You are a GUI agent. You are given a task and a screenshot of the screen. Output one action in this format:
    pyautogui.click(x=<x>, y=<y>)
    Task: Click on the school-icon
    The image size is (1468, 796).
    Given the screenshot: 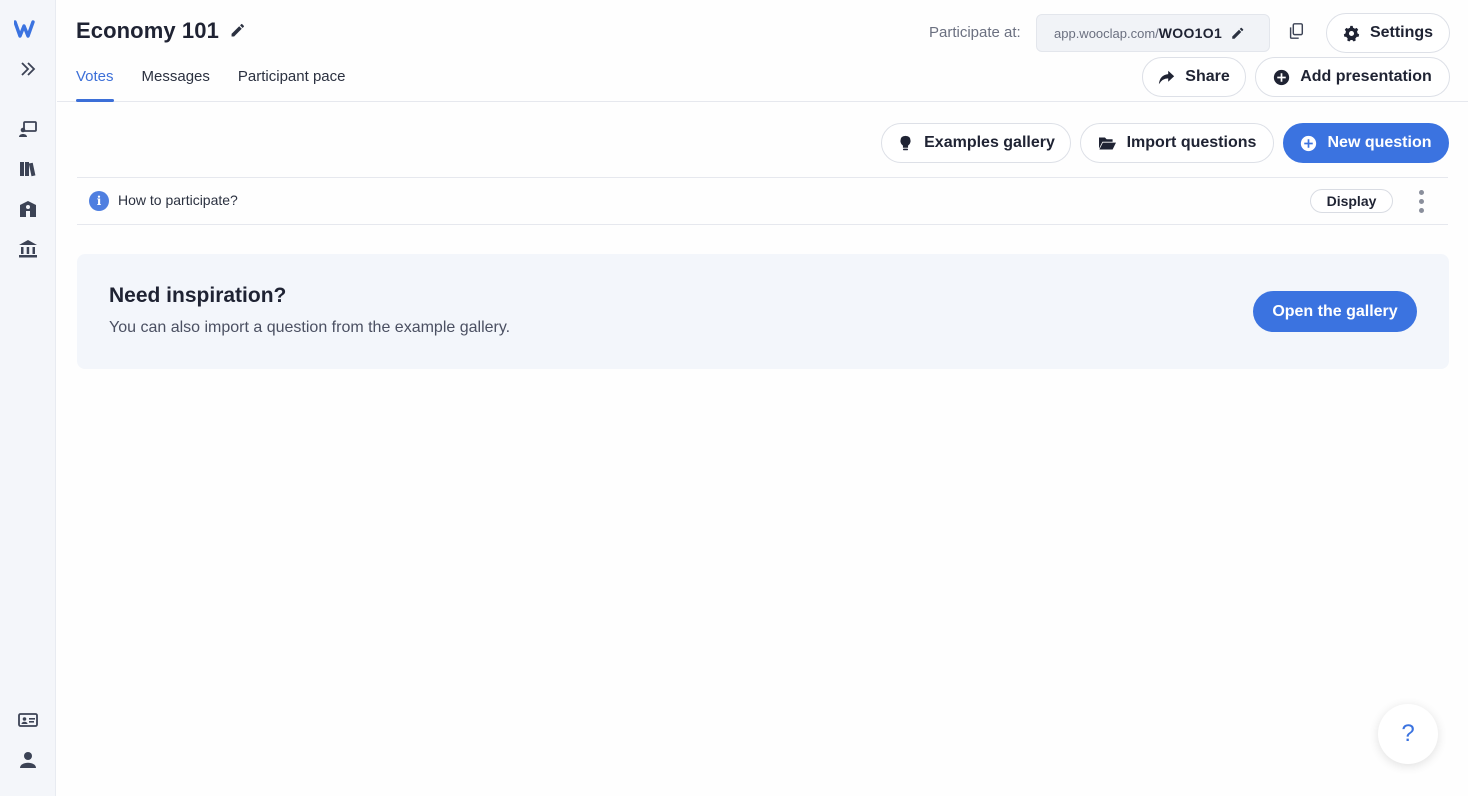 What is the action you would take?
    pyautogui.click(x=28, y=209)
    